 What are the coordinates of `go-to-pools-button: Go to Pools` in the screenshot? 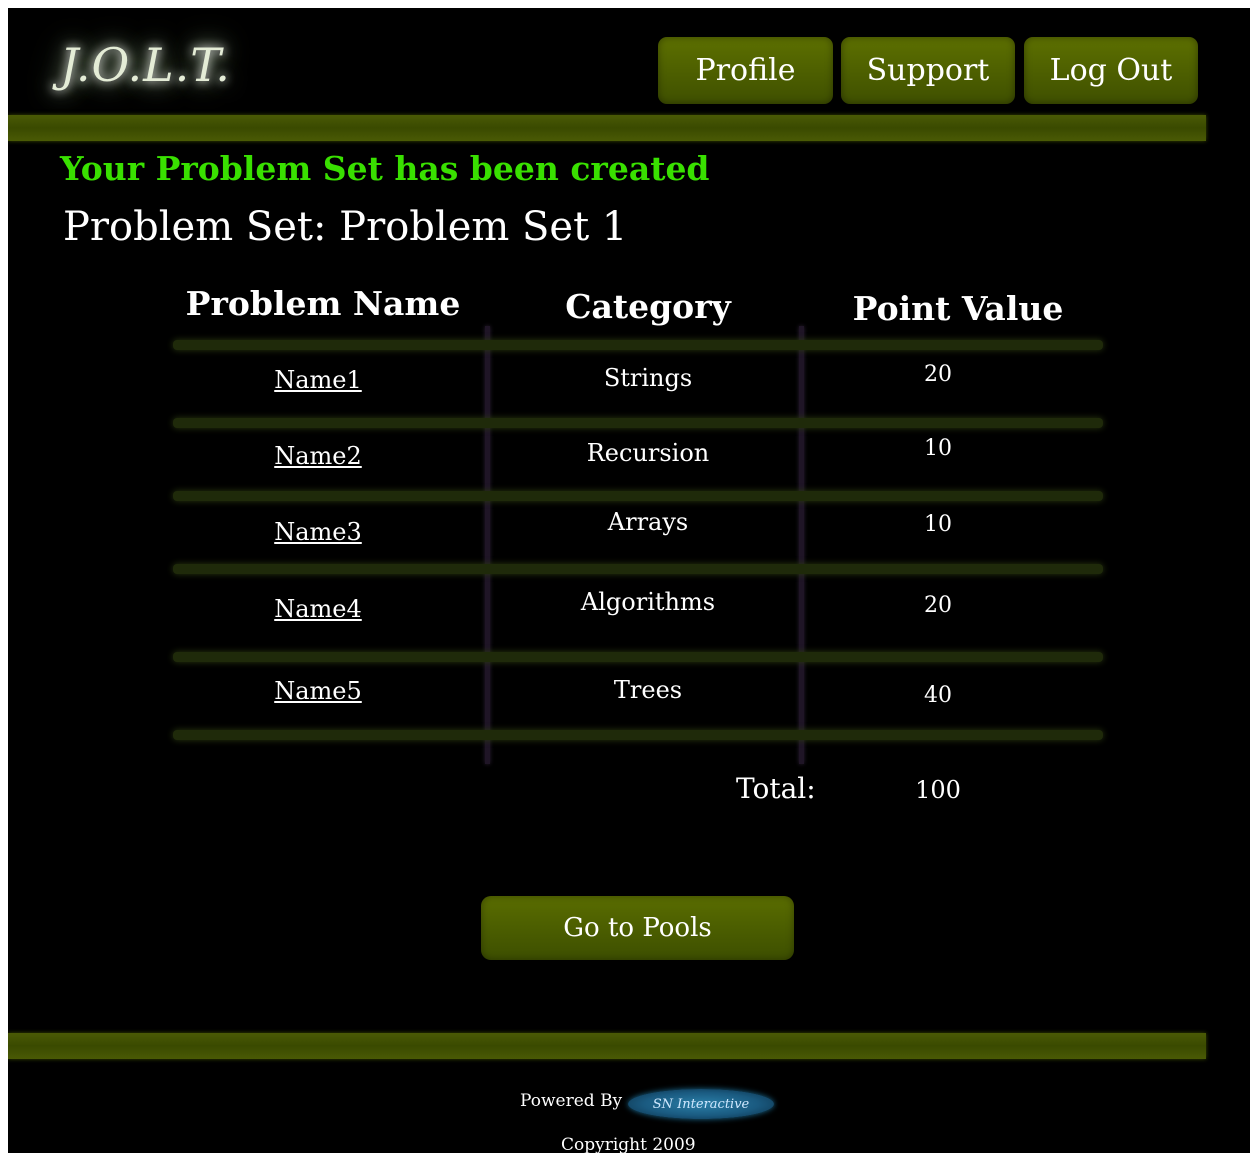 It's located at (637, 928).